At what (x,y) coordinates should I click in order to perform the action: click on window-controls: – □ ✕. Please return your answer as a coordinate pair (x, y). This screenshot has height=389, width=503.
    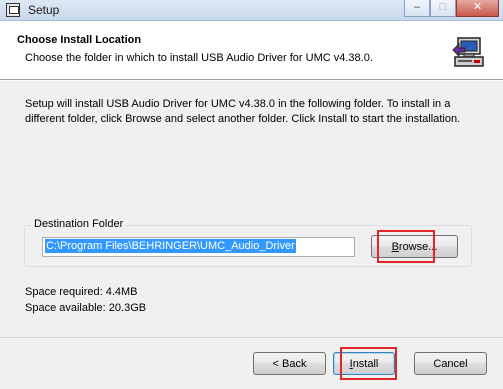
    Looking at the image, I should click on (451, 8).